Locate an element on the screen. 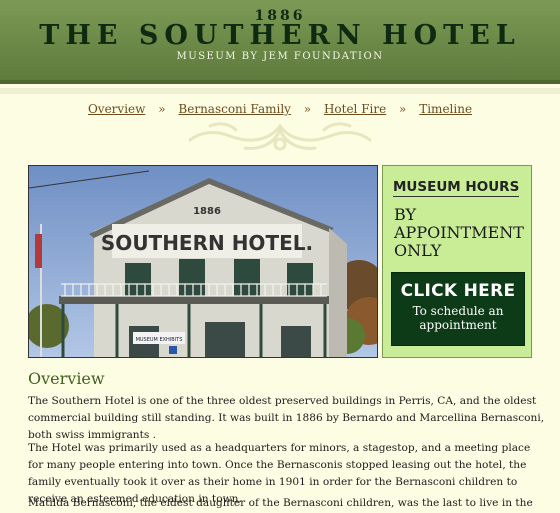 Image resolution: width=560 pixels, height=513 pixels. cta-sub-label: To schedule an appointment is located at coordinates (458, 318).